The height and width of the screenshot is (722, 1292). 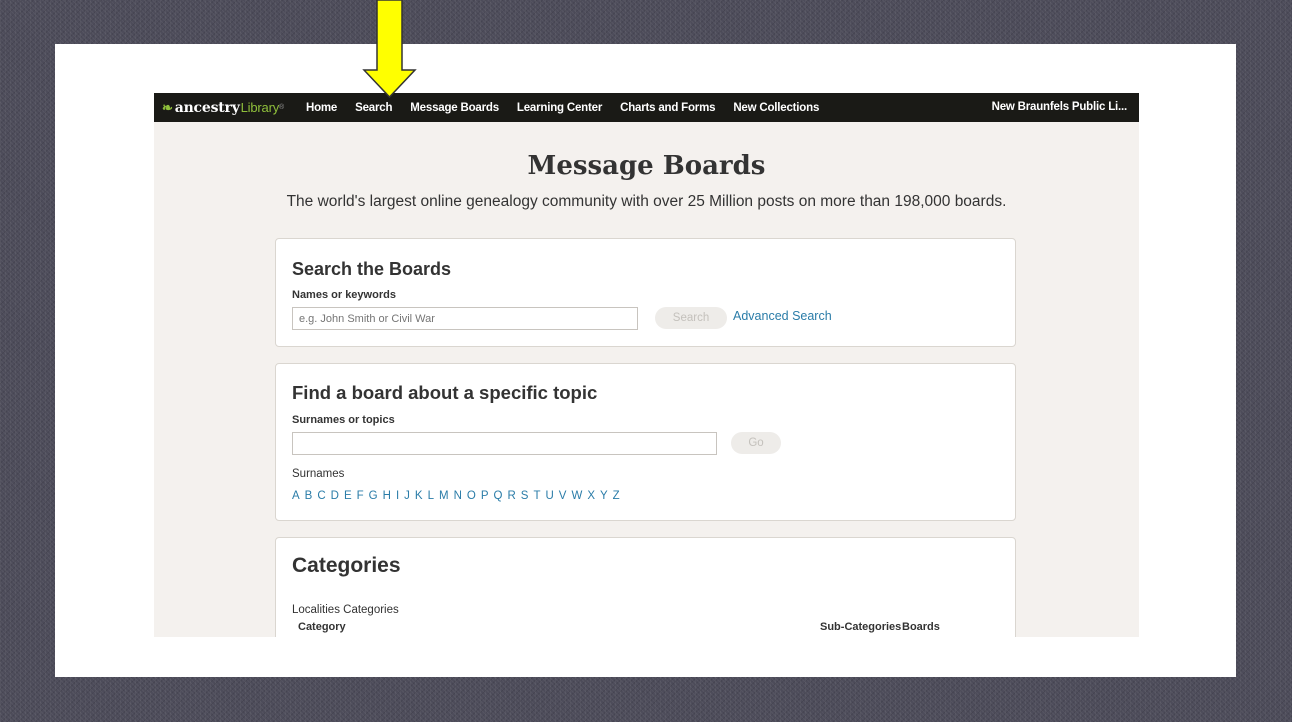 I want to click on letter-link-j: J, so click(x=407, y=496).